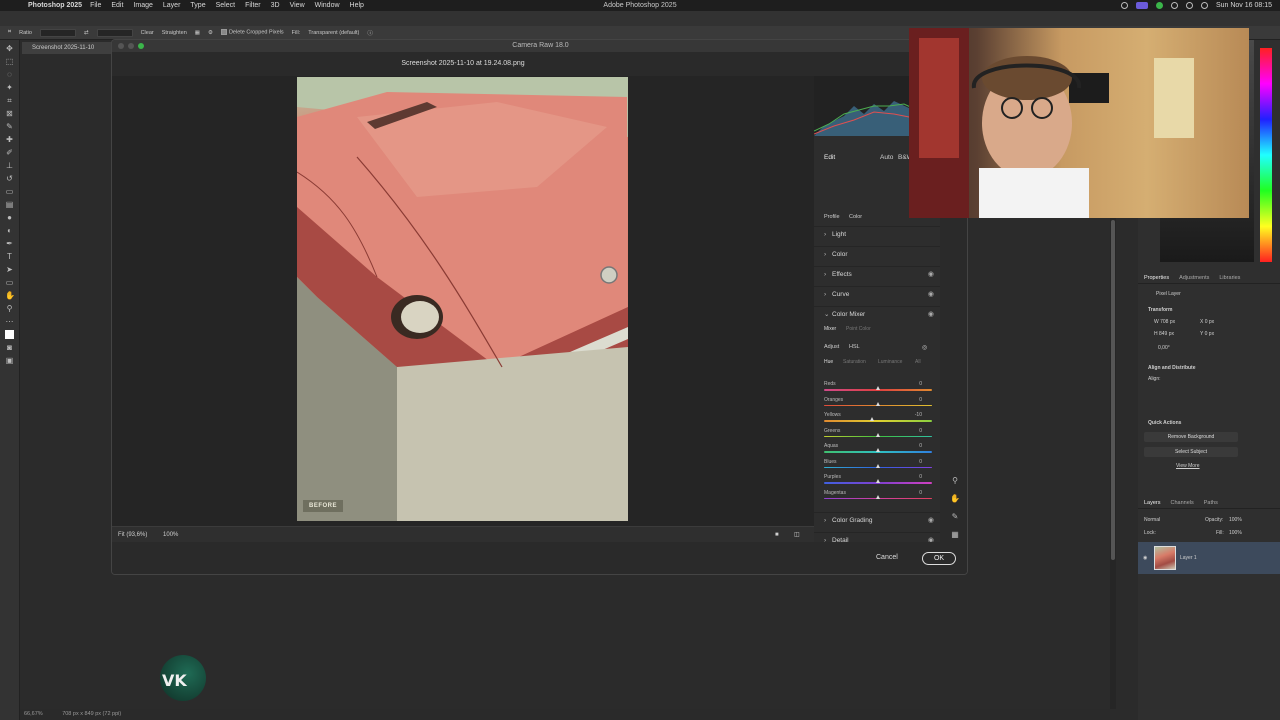 This screenshot has height=720, width=1280. Describe the element at coordinates (913, 415) in the screenshot. I see `slider-value-input: -10` at that location.